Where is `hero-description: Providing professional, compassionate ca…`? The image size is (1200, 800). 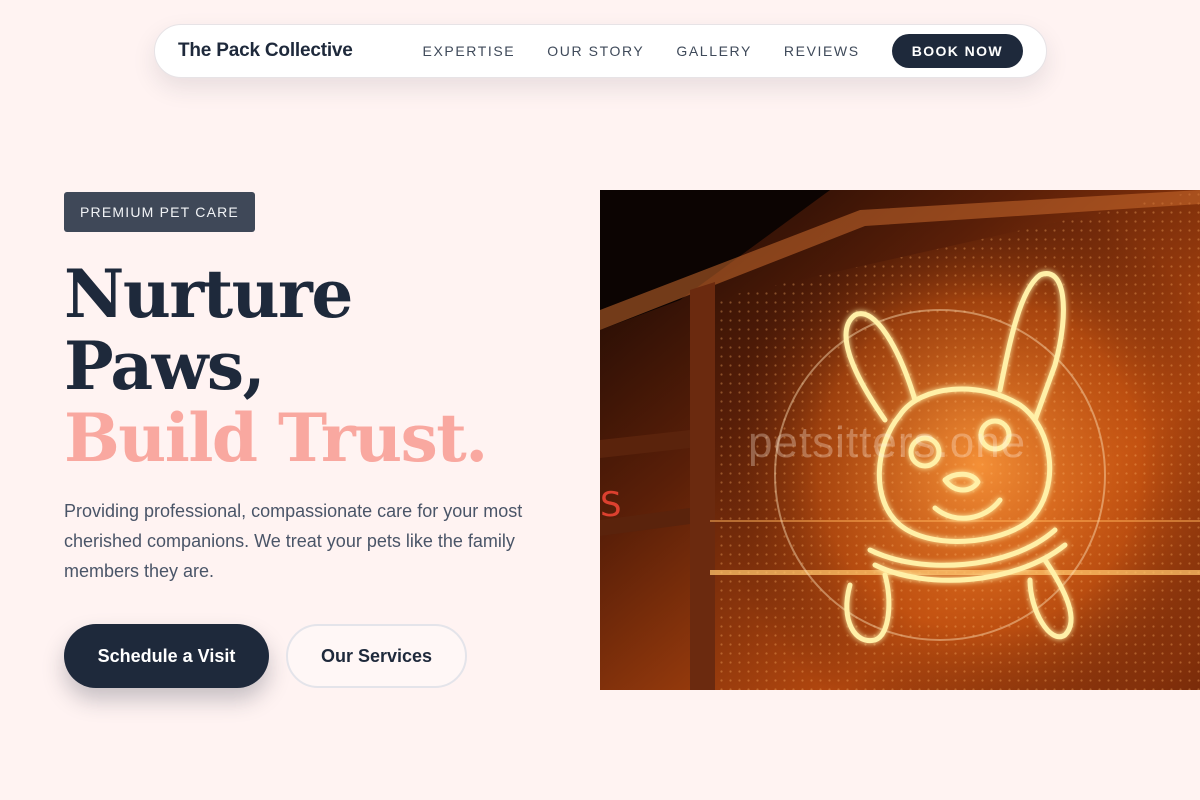
hero-description: Providing professional, compassionate ca… is located at coordinates (293, 541).